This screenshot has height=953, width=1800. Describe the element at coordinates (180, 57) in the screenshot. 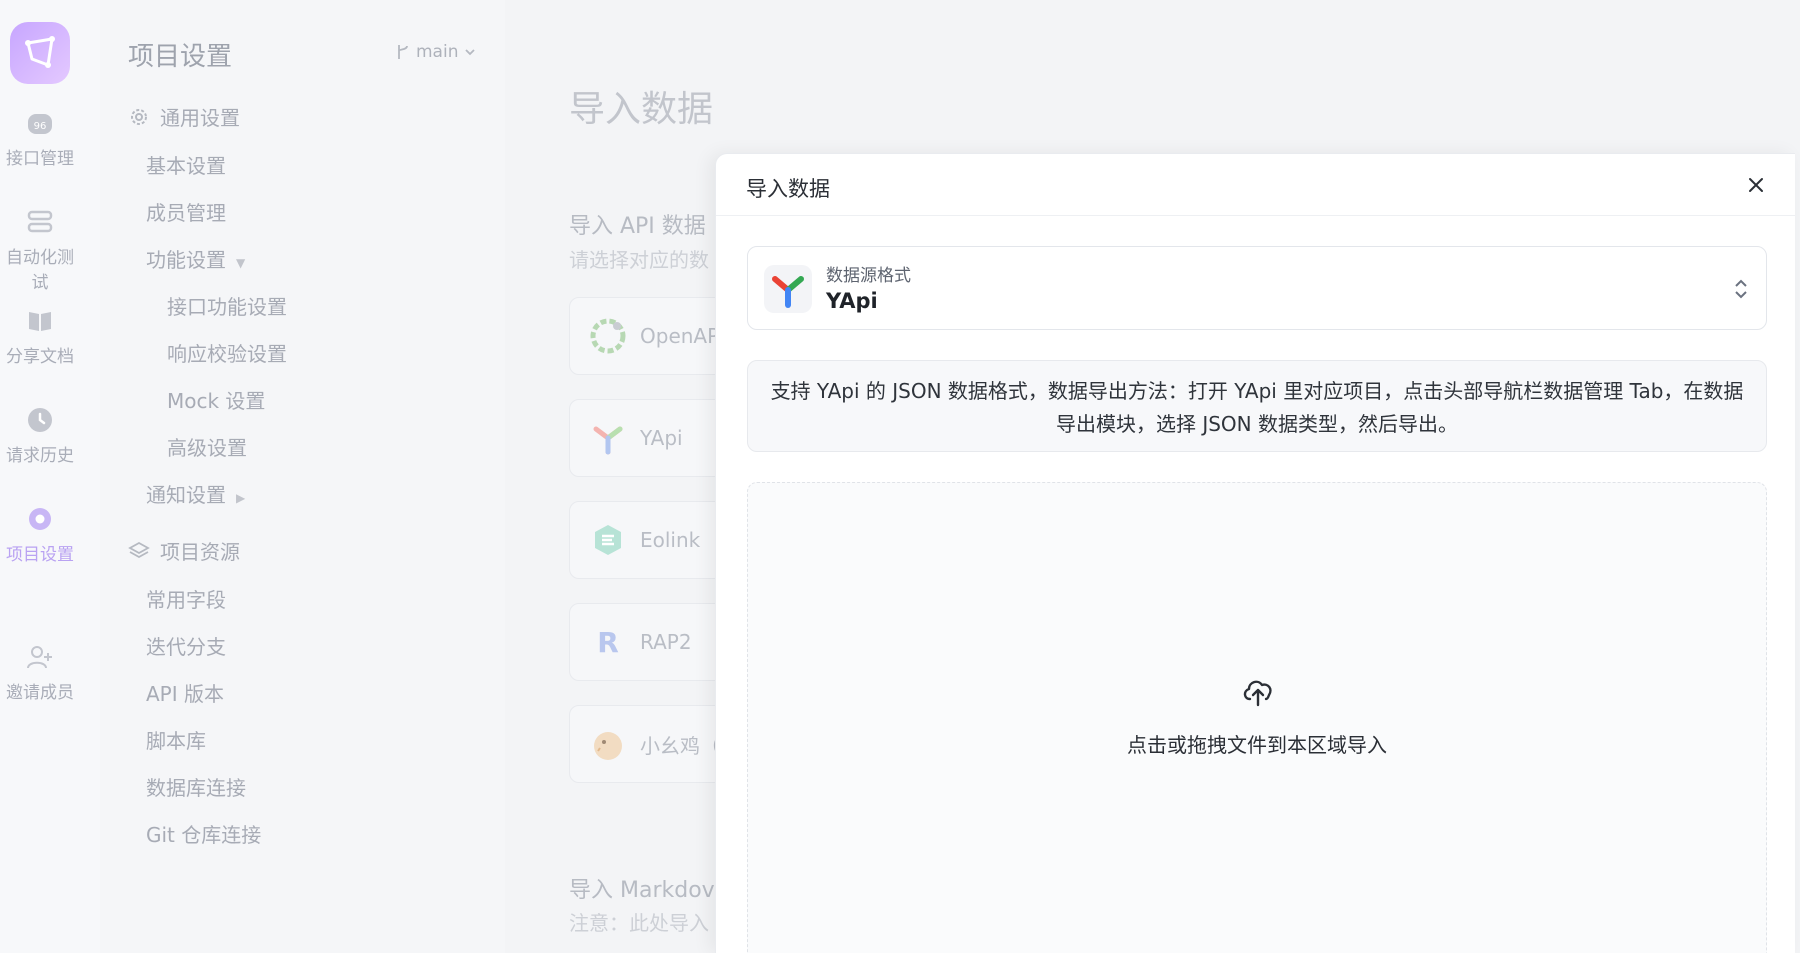

I see `settings-title: 项目设置` at that location.